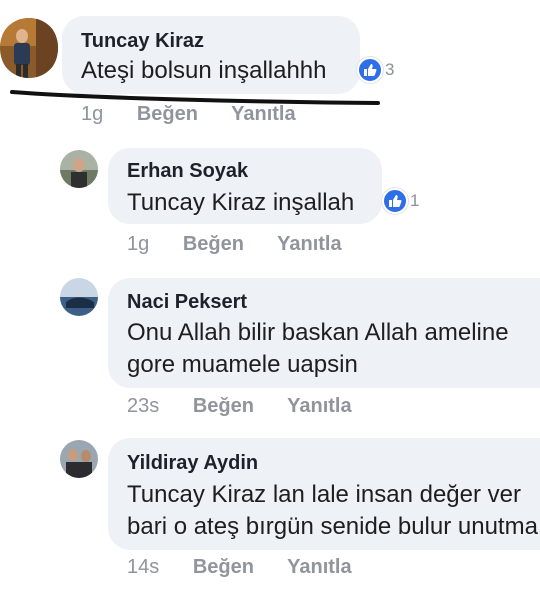  I want to click on reaction-summary: 1, so click(400, 201).